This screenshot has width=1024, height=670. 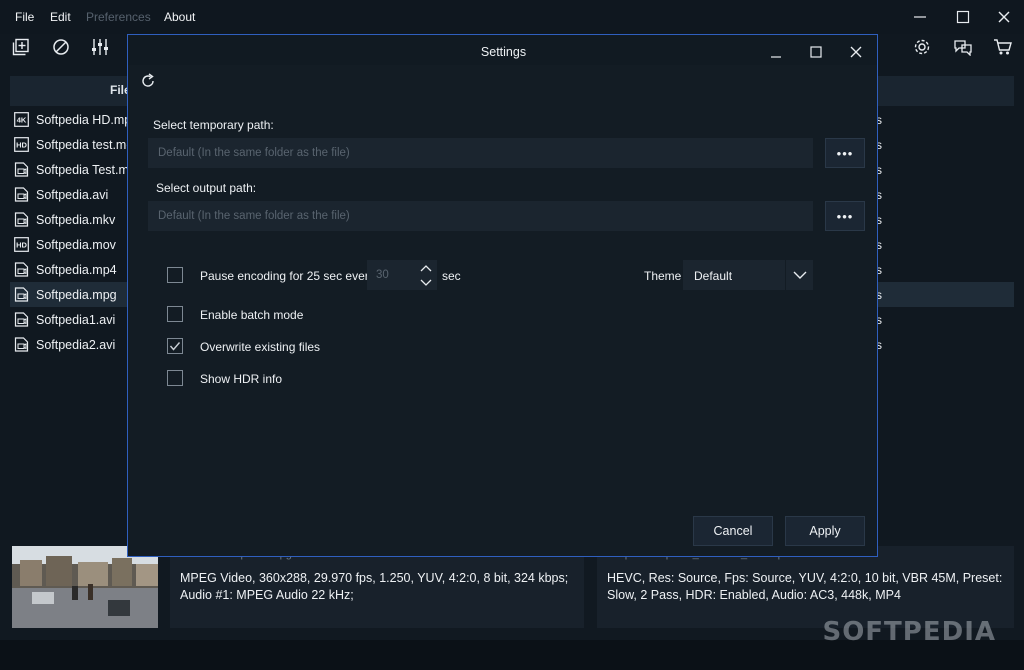 I want to click on cancel-circle-icon, so click(x=61, y=47).